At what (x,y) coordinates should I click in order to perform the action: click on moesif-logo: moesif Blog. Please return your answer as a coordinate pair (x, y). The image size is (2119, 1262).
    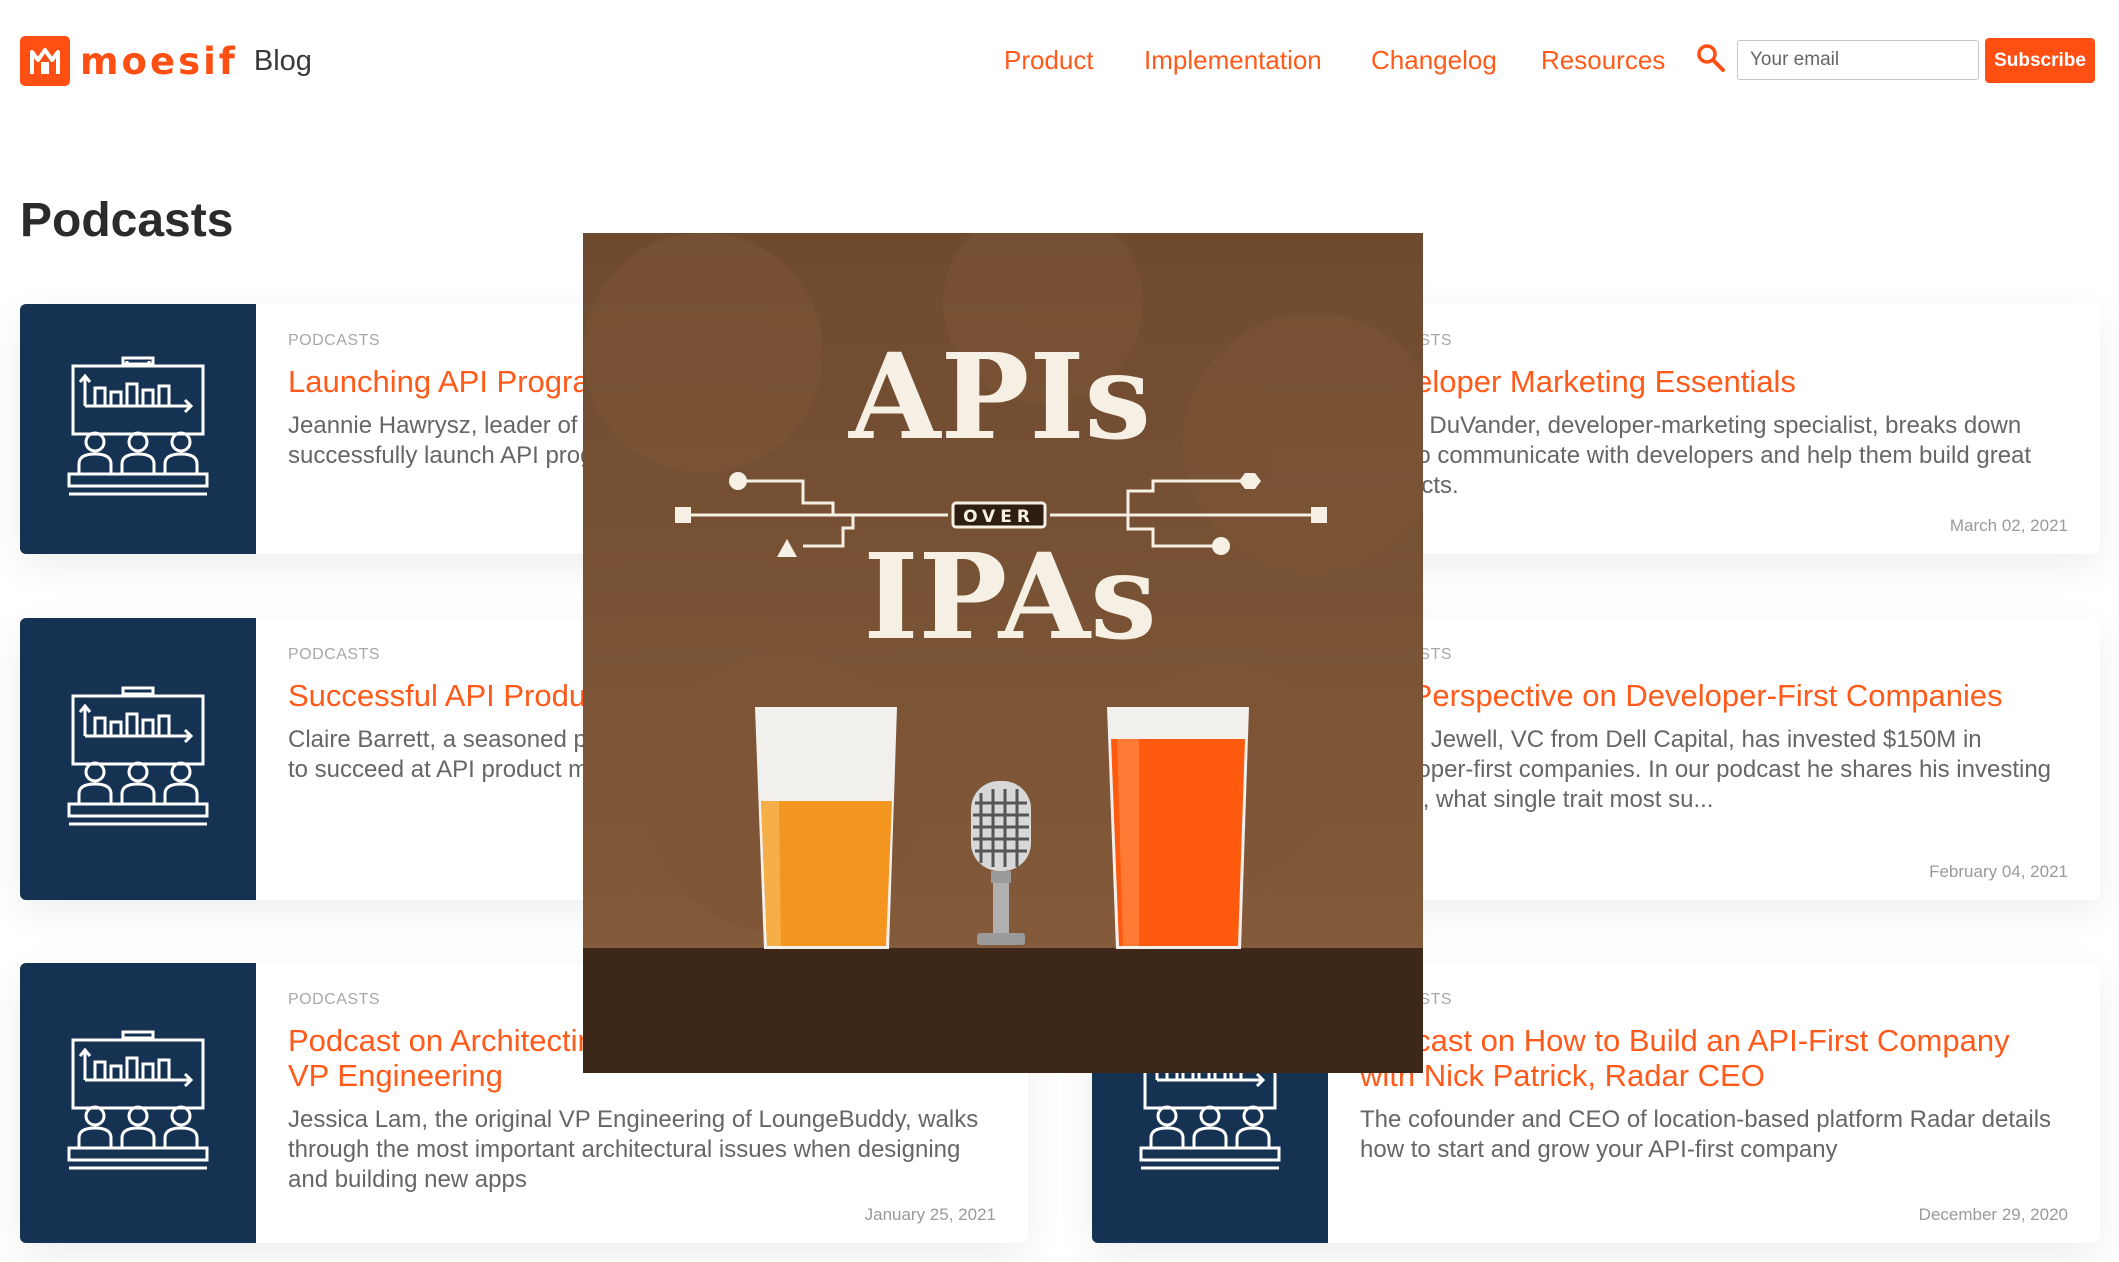
    Looking at the image, I should click on (166, 61).